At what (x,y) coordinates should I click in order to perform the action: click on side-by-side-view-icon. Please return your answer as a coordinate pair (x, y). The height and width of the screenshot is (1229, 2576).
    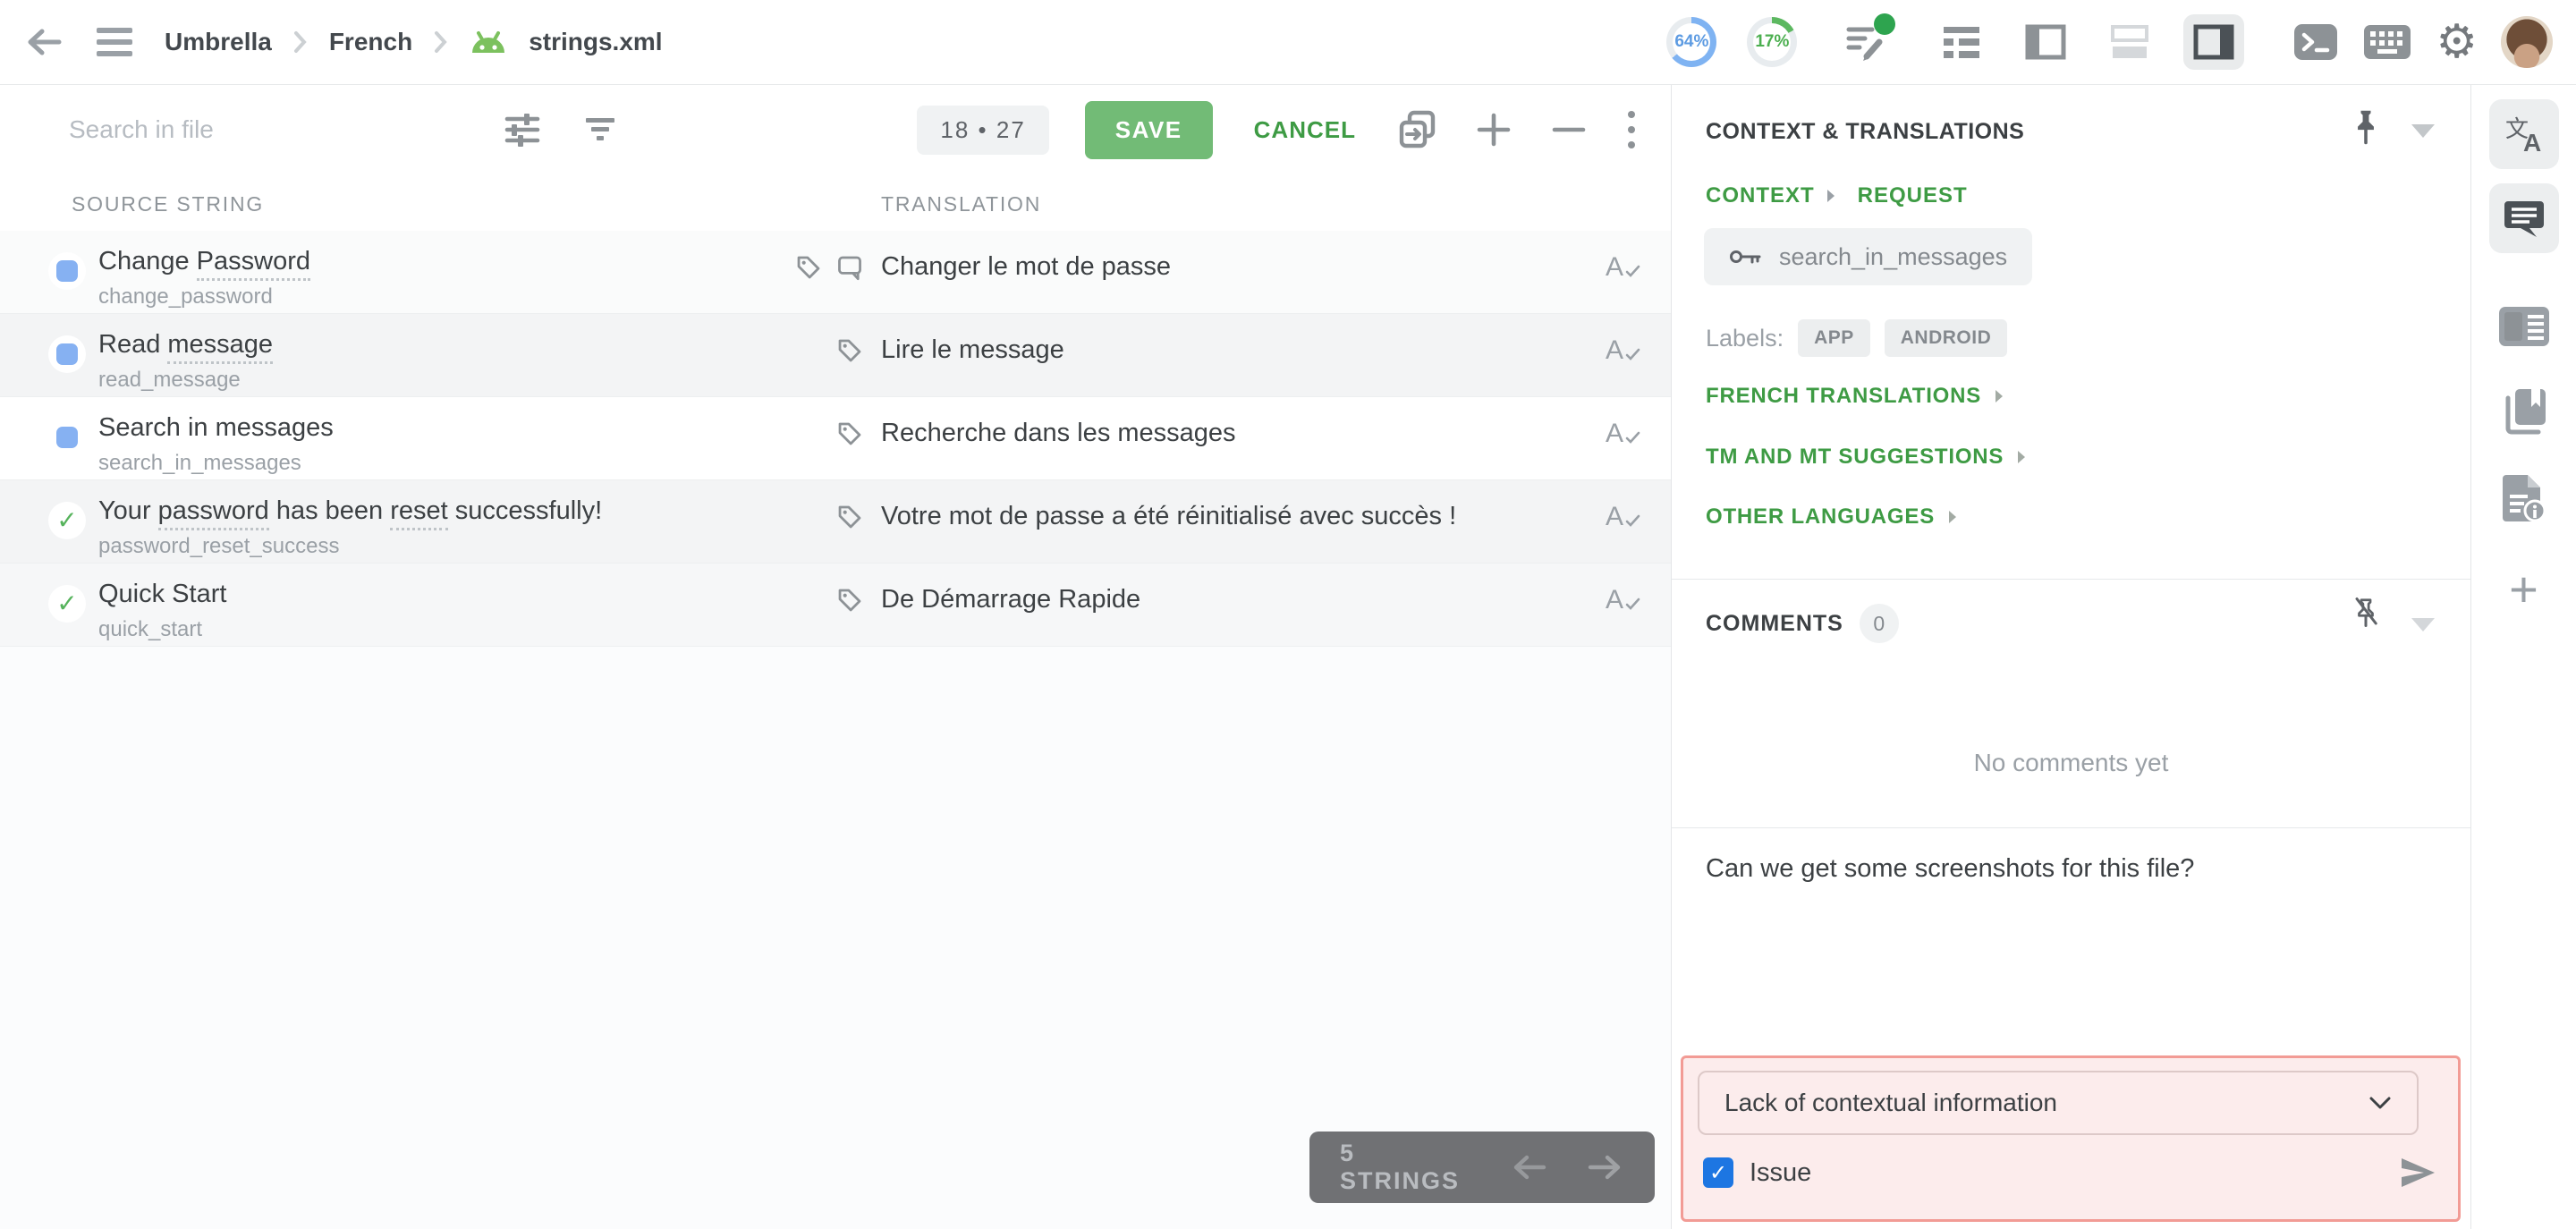
    Looking at the image, I should click on (2045, 42).